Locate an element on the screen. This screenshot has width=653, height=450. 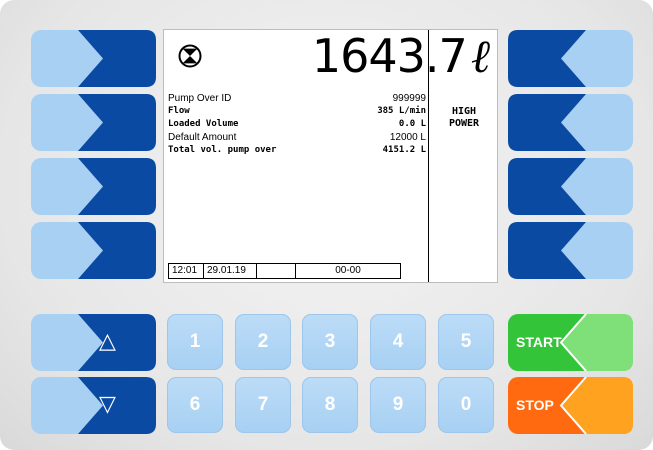
key-8: 8 is located at coordinates (330, 405).